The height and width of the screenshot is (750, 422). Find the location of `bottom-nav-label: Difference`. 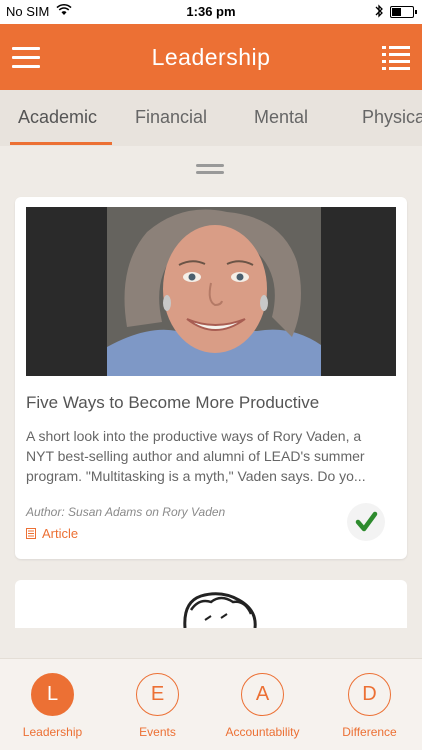

bottom-nav-label: Difference is located at coordinates (369, 732).